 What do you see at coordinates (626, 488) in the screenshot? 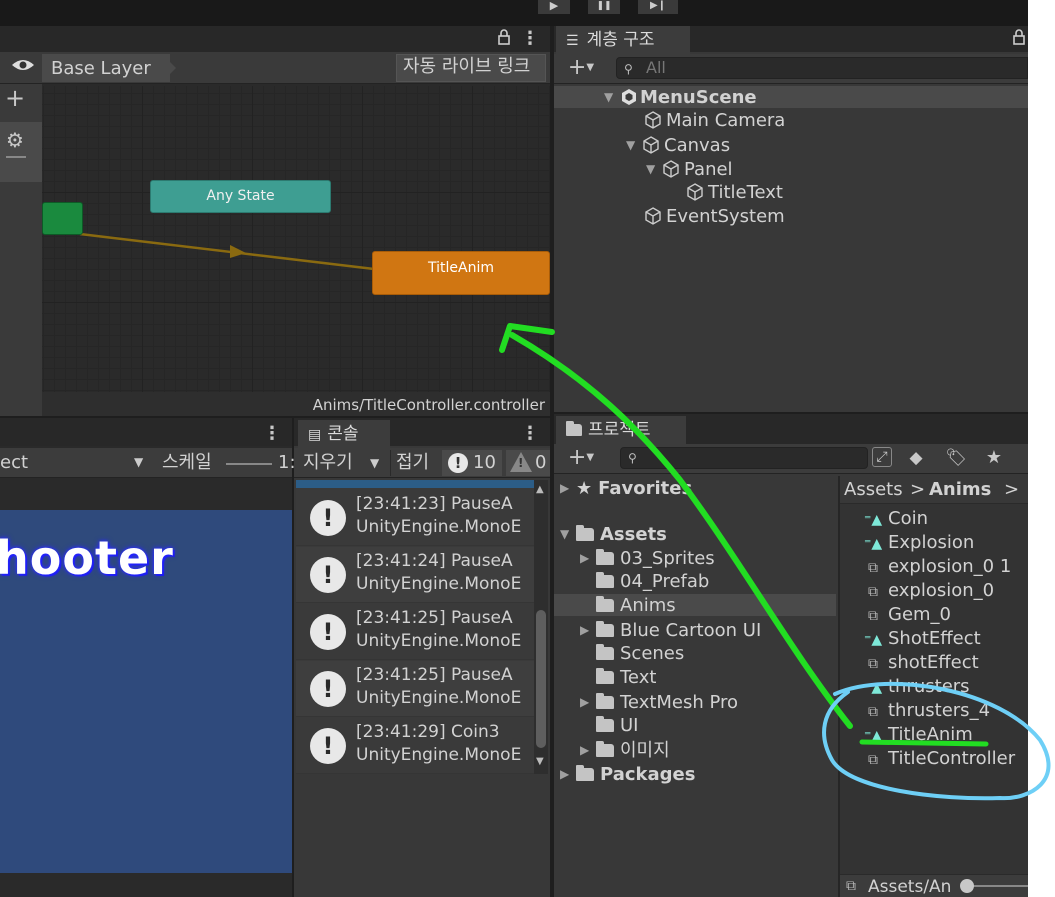
I see `favorites-item: ▶ ★ Favorites` at bounding box center [626, 488].